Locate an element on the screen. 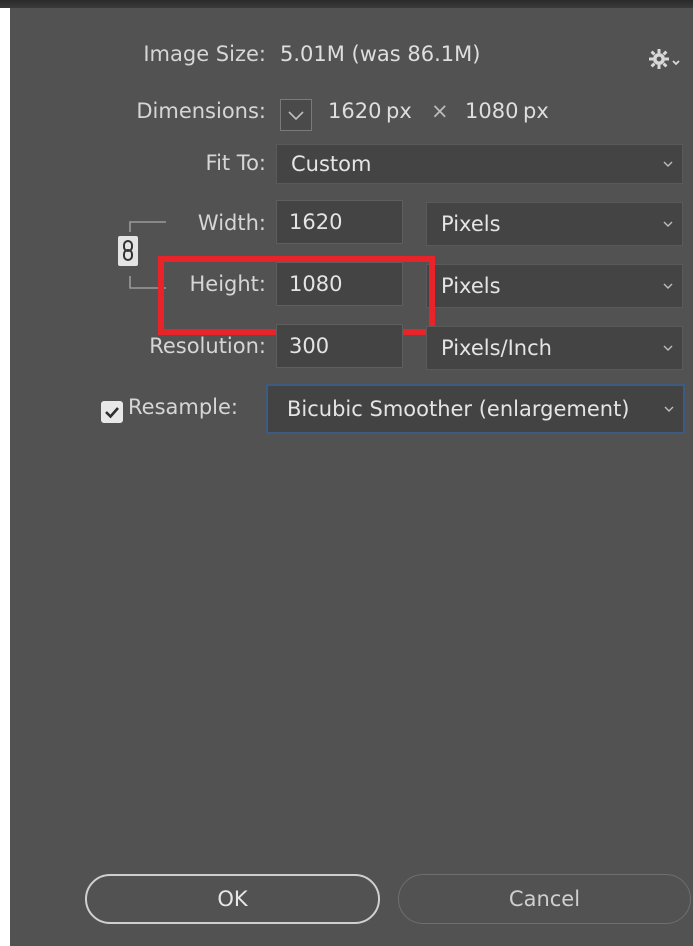  dimensions-height-unit: px is located at coordinates (536, 111).